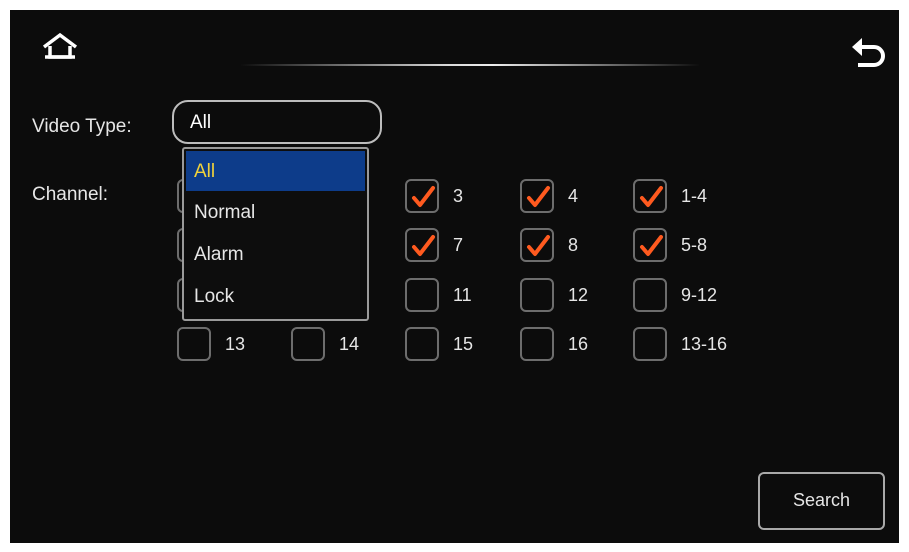 Image resolution: width=909 pixels, height=552 pixels. Describe the element at coordinates (462, 295) in the screenshot. I see `channel-label-text: 11` at that location.